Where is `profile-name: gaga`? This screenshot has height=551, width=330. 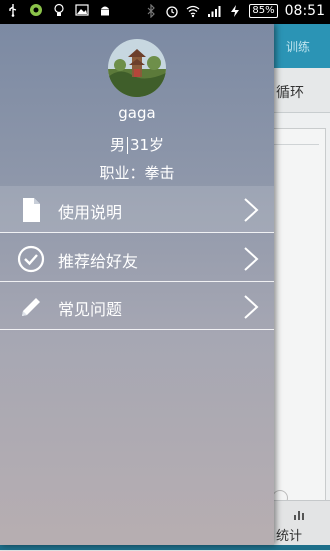
profile-name: gaga is located at coordinates (137, 113).